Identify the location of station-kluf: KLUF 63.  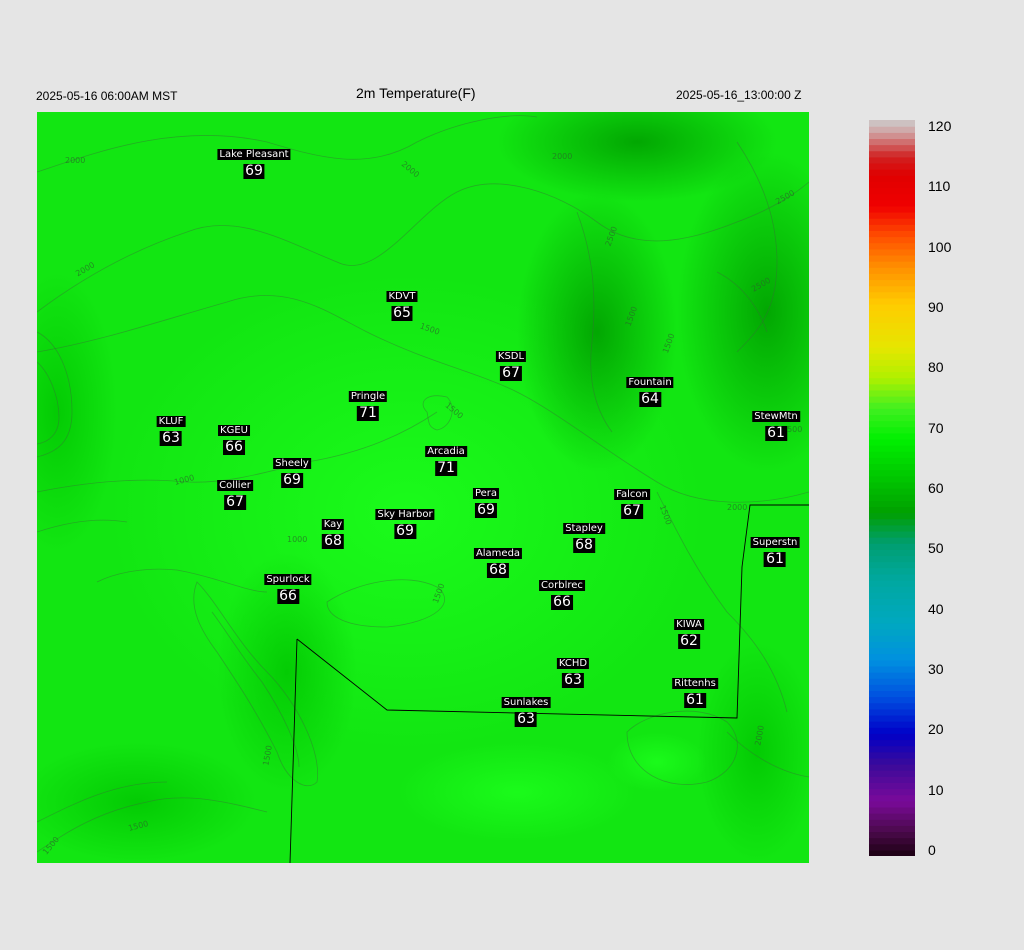
(171, 428).